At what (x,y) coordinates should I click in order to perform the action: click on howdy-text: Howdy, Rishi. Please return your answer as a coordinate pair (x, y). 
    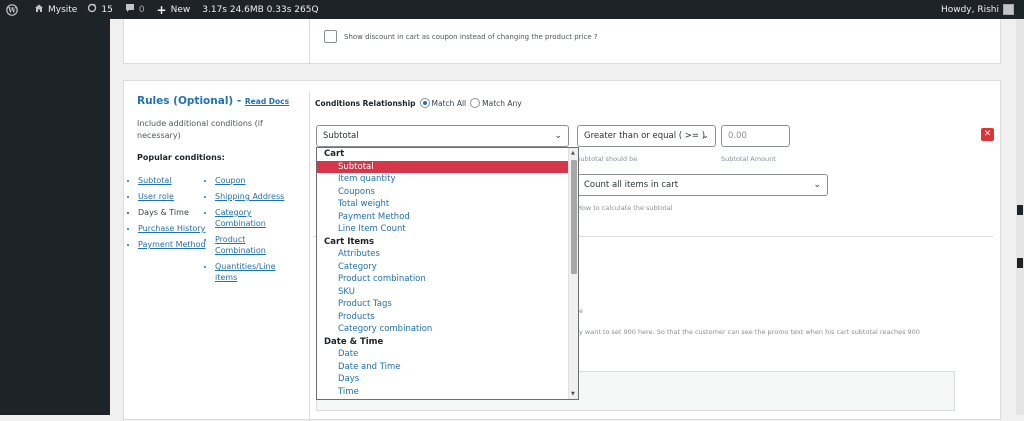
    Looking at the image, I should click on (969, 9).